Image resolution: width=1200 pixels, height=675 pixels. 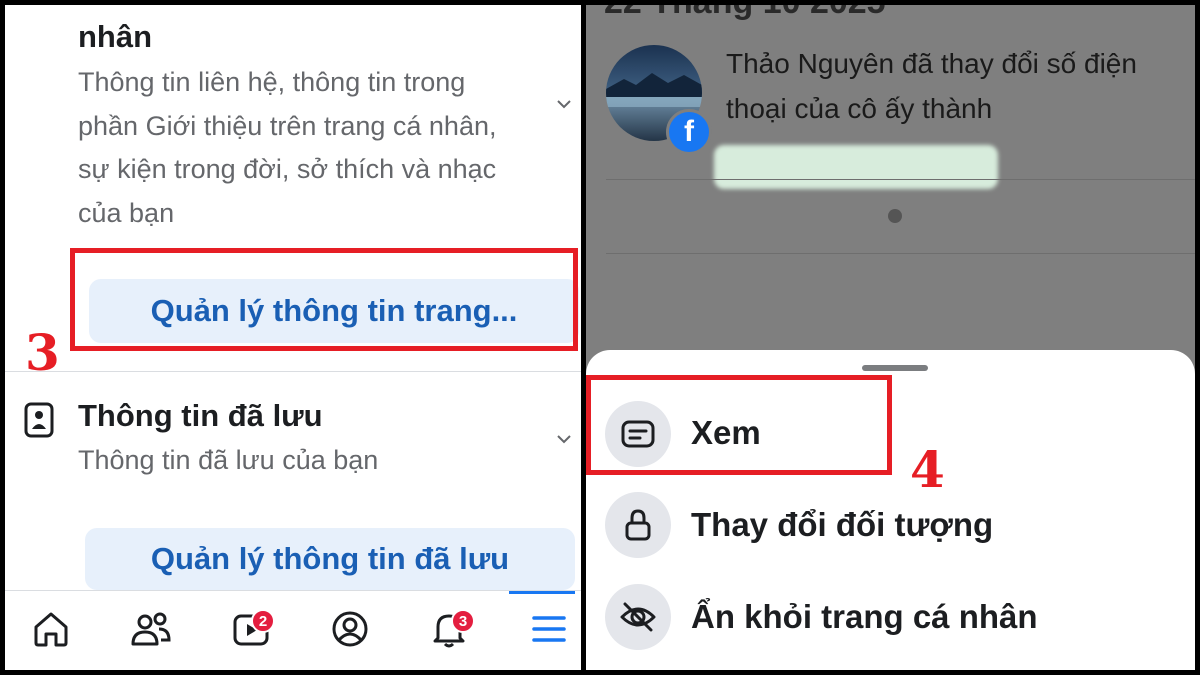 What do you see at coordinates (745, 13) in the screenshot?
I see `date-header: 22 Tháng 10 2025` at bounding box center [745, 13].